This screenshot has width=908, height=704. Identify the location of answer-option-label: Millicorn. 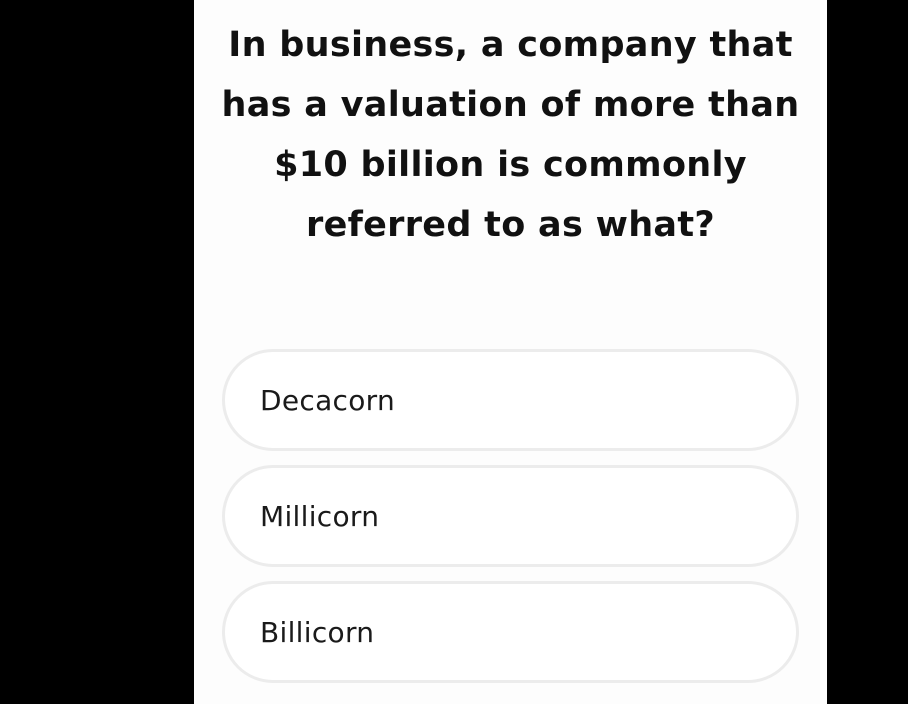
(320, 516).